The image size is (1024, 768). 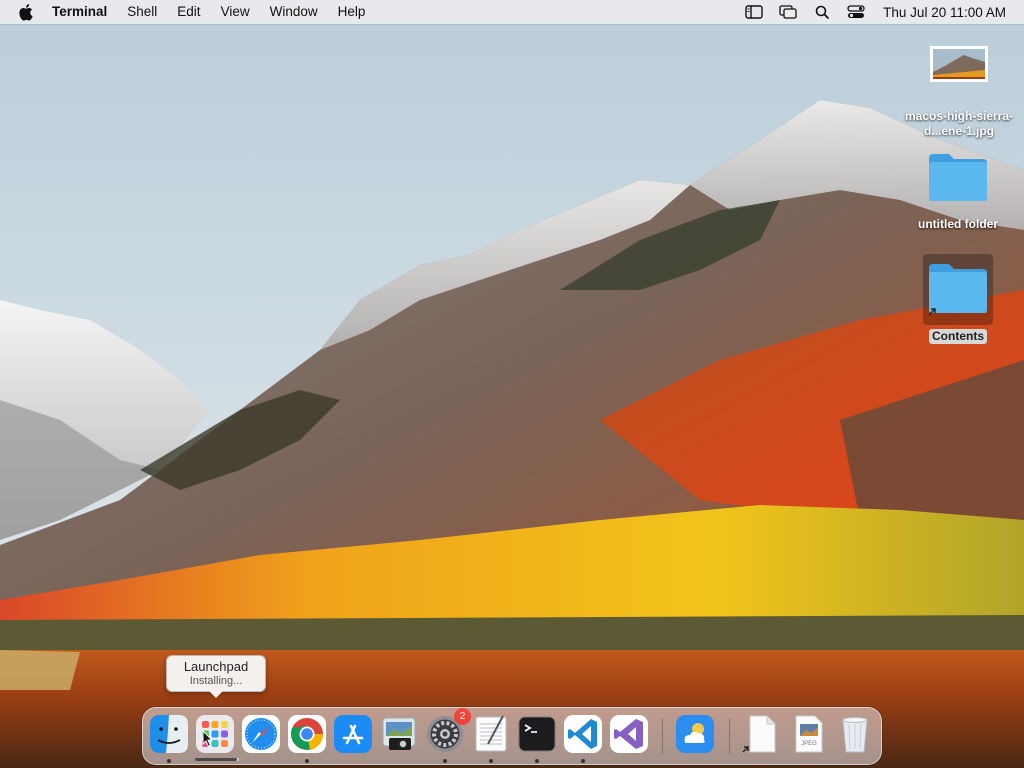 I want to click on dock-item-terminal, so click(x=537, y=738).